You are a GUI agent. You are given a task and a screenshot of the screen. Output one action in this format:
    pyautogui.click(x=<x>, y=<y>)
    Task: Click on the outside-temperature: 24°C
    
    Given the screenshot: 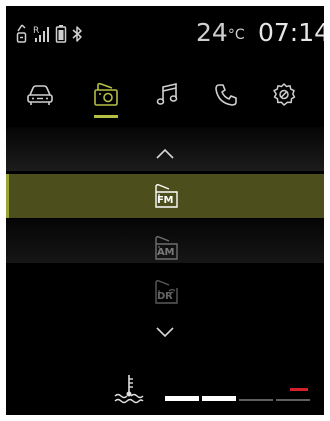 What is the action you would take?
    pyautogui.click(x=220, y=32)
    